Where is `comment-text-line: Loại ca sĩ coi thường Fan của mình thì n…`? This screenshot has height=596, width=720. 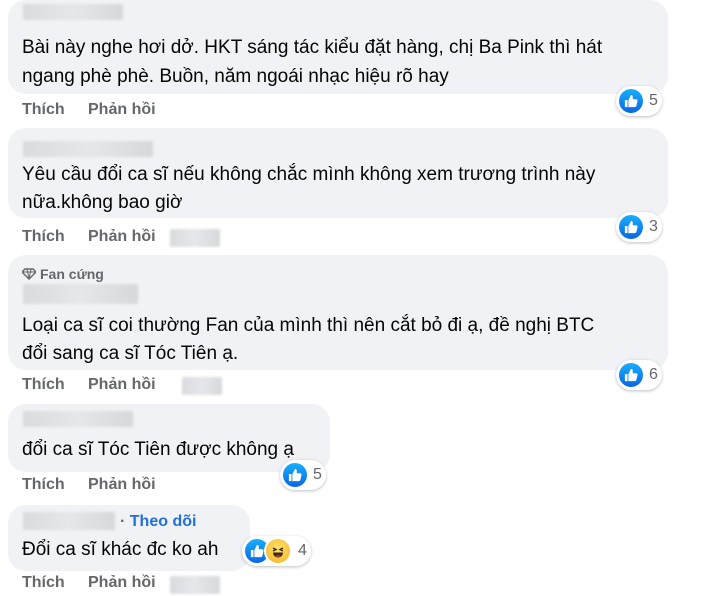 comment-text-line: Loại ca sĩ coi thường Fan của mình thì n… is located at coordinates (308, 325).